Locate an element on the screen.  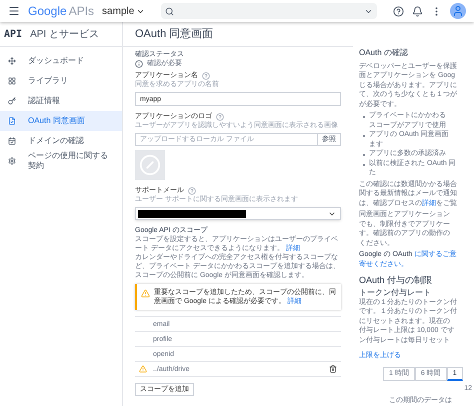
key-icon is located at coordinates (12, 101).